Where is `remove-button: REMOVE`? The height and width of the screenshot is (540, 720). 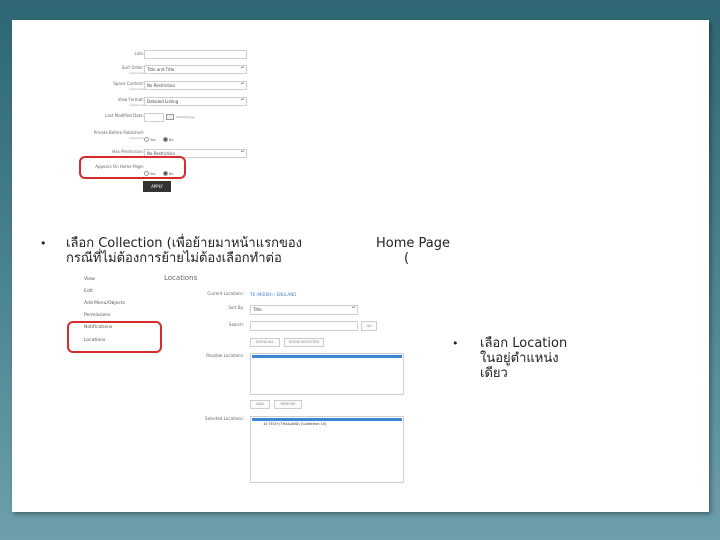 remove-button: REMOVE is located at coordinates (288, 404).